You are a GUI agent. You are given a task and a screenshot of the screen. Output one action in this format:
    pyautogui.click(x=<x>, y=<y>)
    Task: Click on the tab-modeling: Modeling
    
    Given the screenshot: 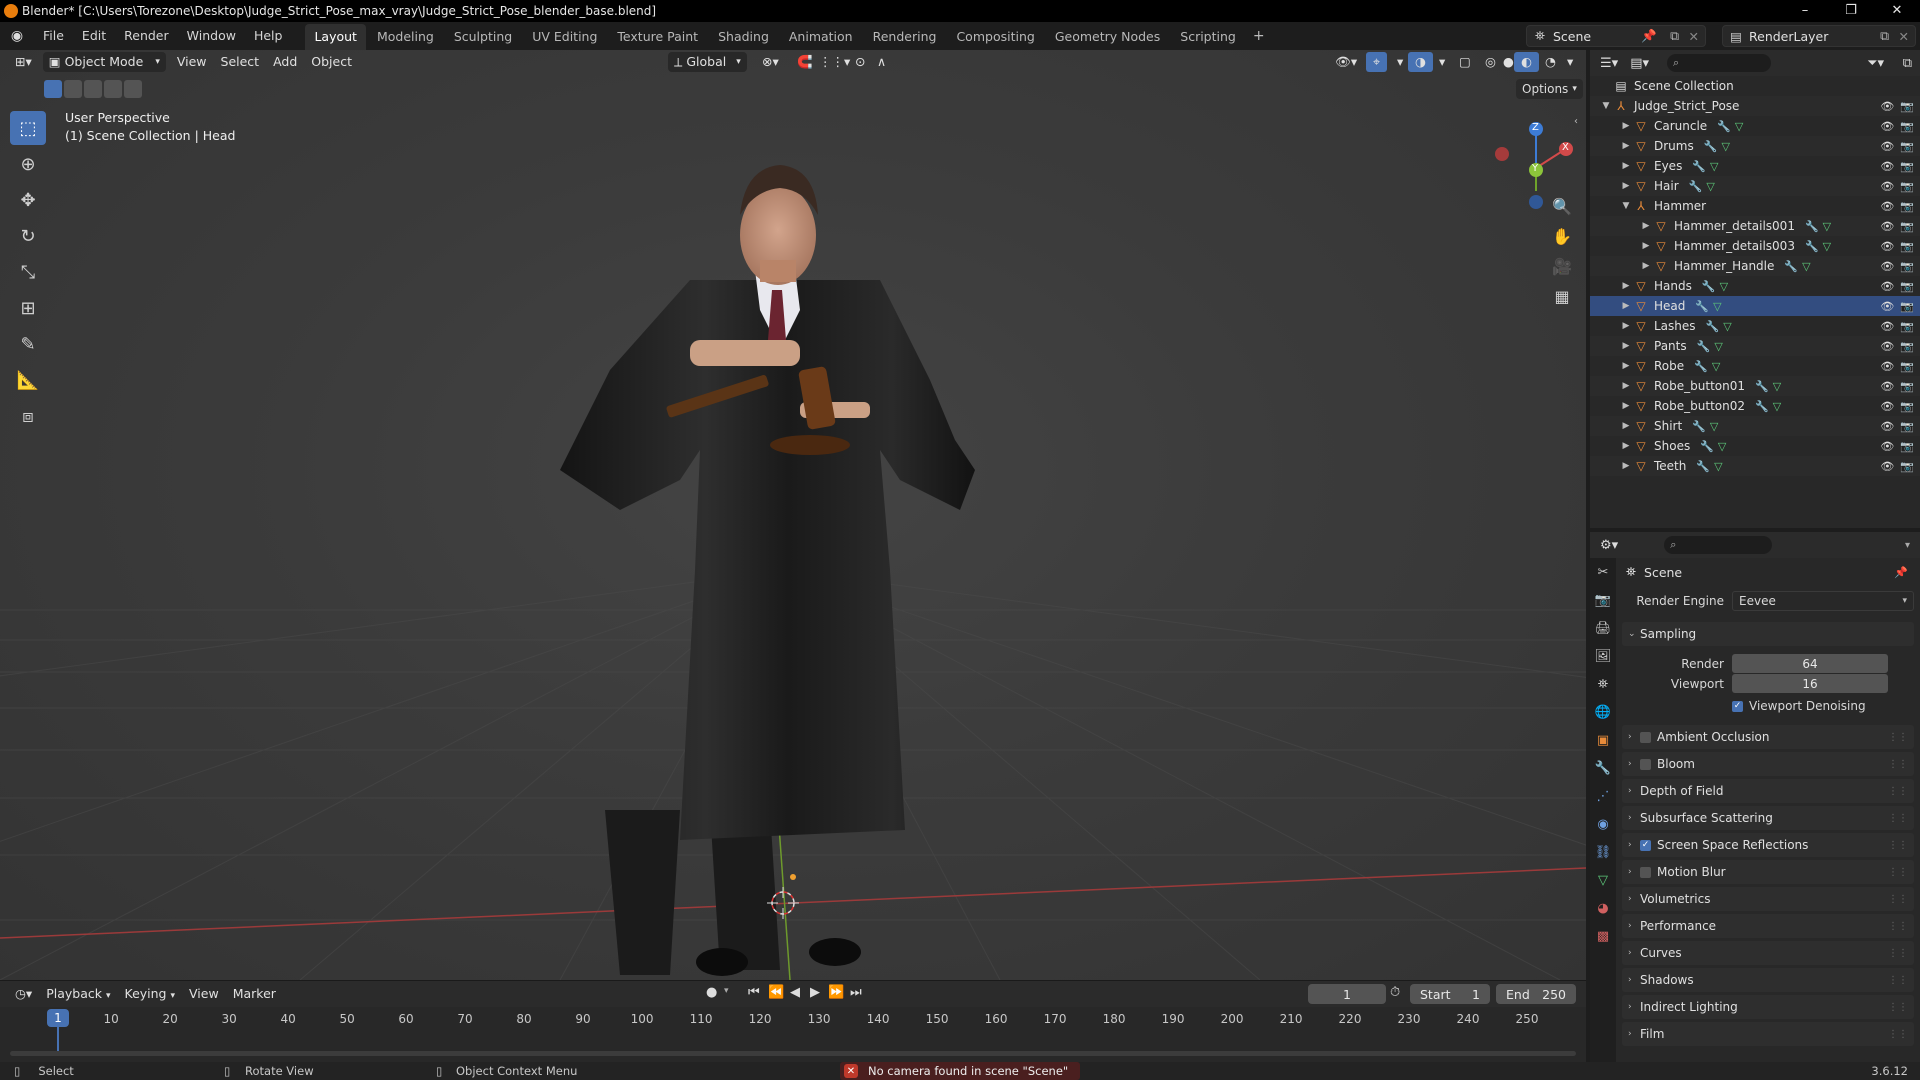 What is the action you would take?
    pyautogui.click(x=405, y=37)
    